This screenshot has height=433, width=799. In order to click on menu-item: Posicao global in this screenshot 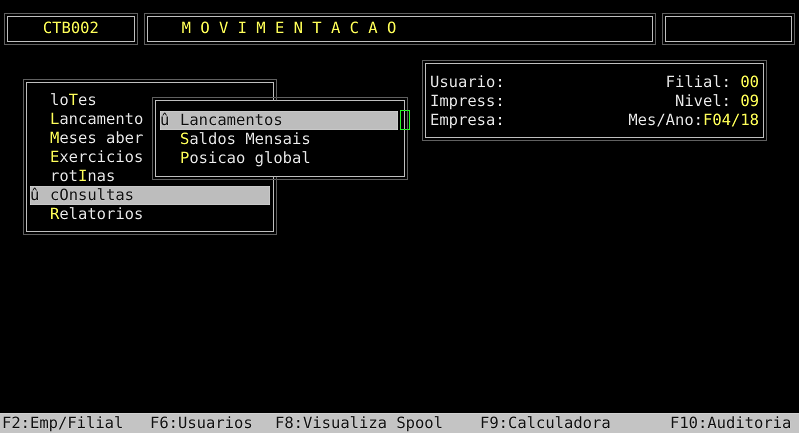, I will do `click(279, 158)`.